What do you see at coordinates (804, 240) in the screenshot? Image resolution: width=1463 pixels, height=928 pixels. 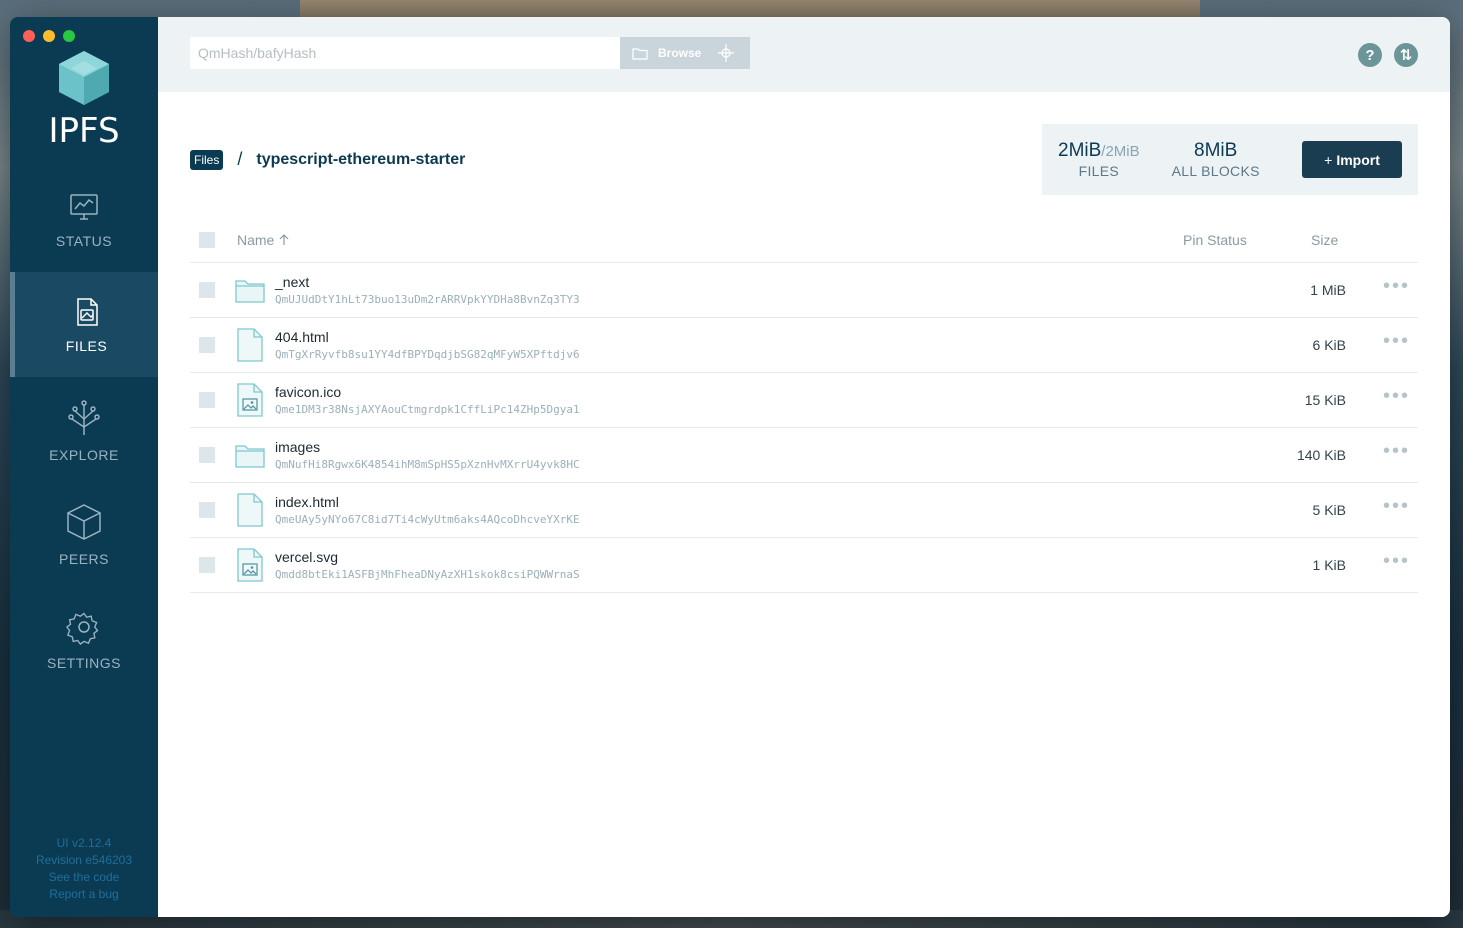 I see `table-header: Name Pin Status Size` at bounding box center [804, 240].